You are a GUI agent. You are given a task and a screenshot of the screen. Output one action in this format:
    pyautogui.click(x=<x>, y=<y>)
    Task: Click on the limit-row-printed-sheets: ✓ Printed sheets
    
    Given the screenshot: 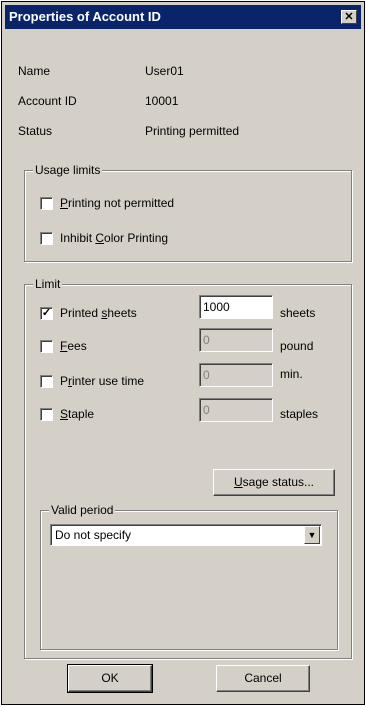 What is the action you would take?
    pyautogui.click(x=88, y=313)
    